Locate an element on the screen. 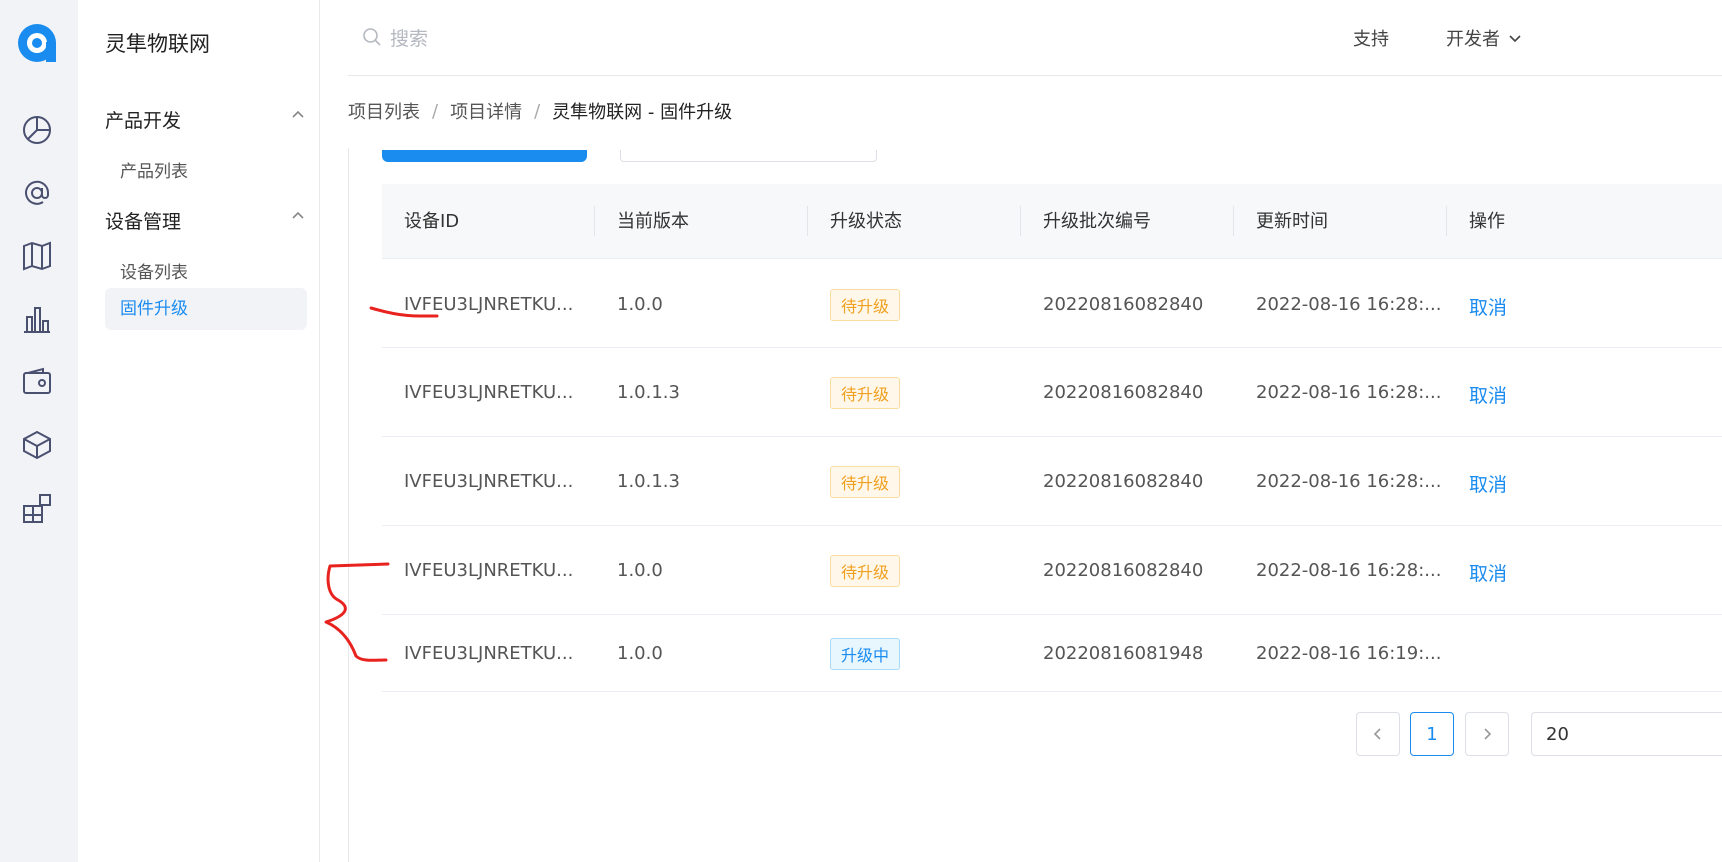  developer-menu: 开发者 is located at coordinates (1484, 38).